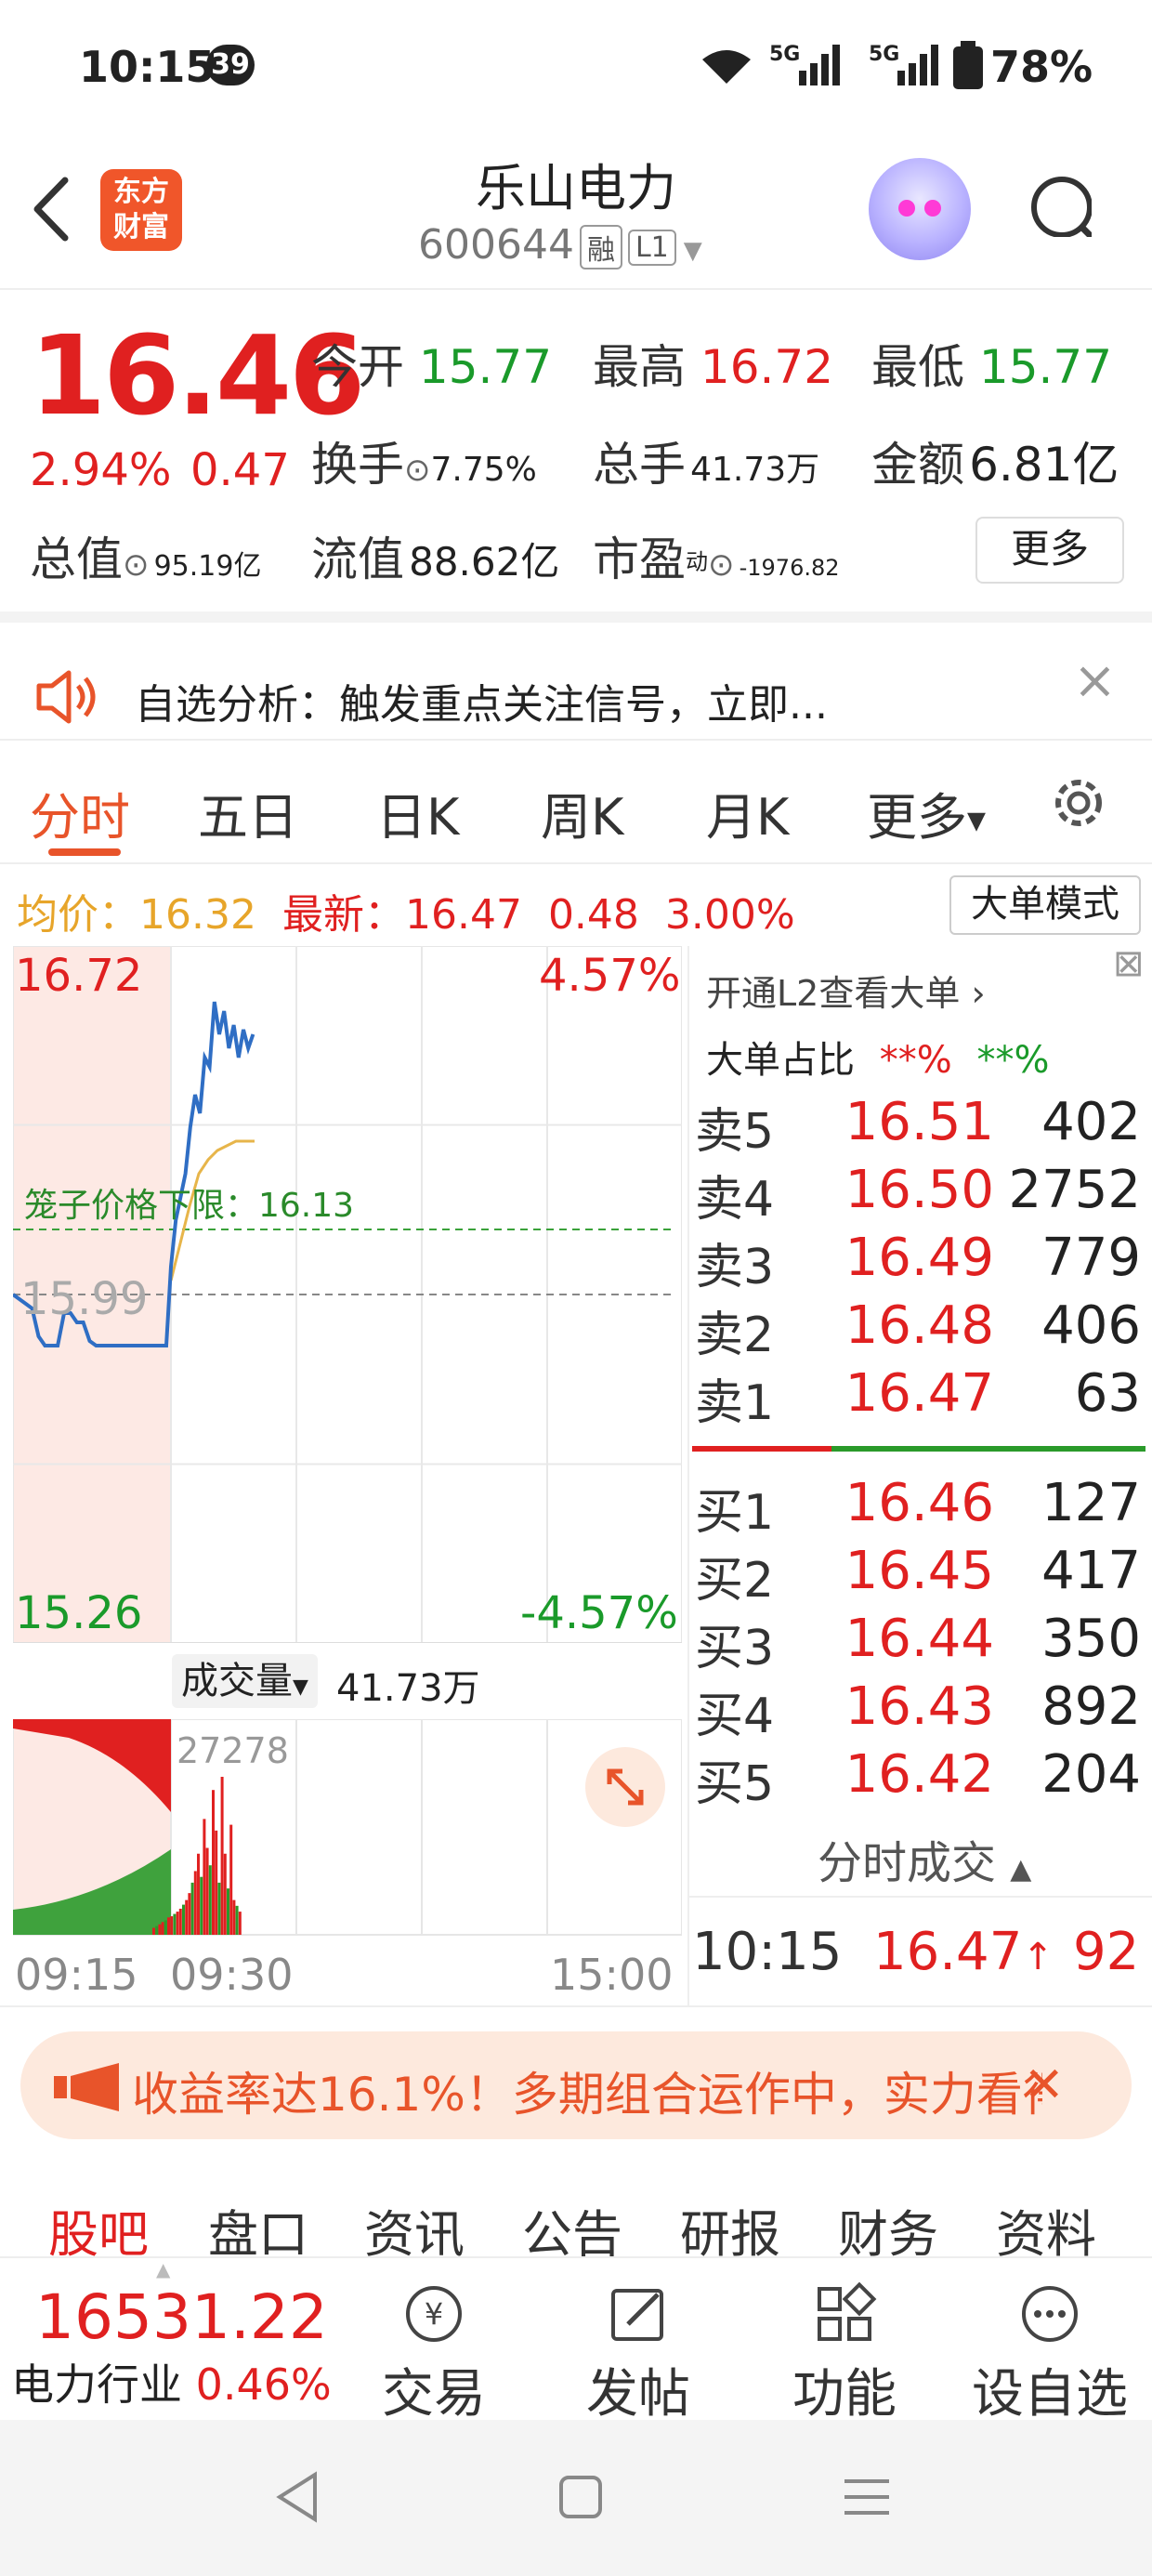 The width and height of the screenshot is (1152, 2576). Describe the element at coordinates (1091, 1122) in the screenshot. I see `ask-volume: 402` at that location.